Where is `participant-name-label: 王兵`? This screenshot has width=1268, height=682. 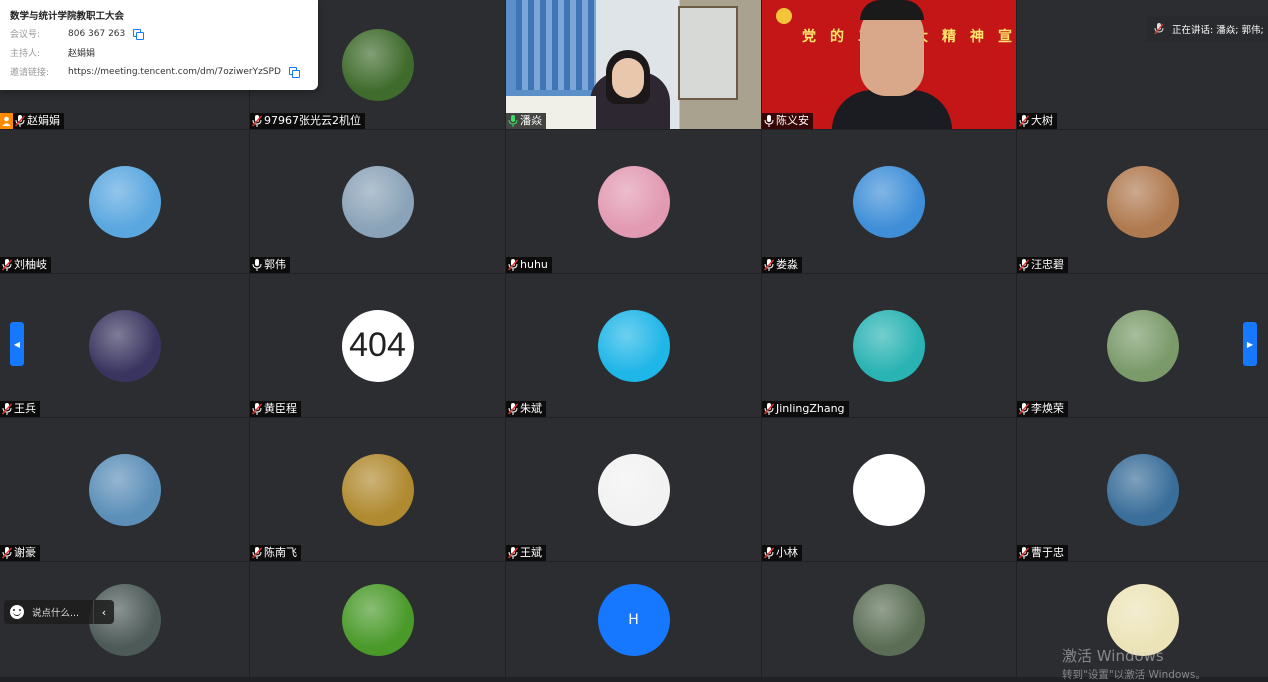
participant-name-label: 王兵 is located at coordinates (20, 409).